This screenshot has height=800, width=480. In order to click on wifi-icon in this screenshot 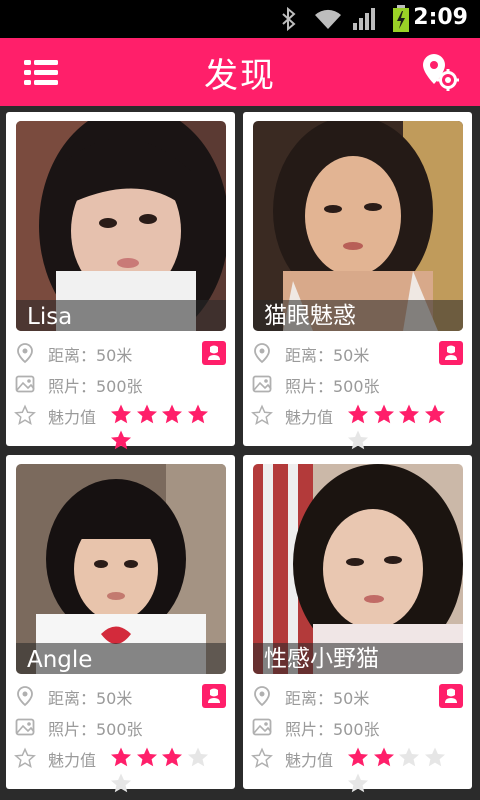, I will do `click(328, 19)`.